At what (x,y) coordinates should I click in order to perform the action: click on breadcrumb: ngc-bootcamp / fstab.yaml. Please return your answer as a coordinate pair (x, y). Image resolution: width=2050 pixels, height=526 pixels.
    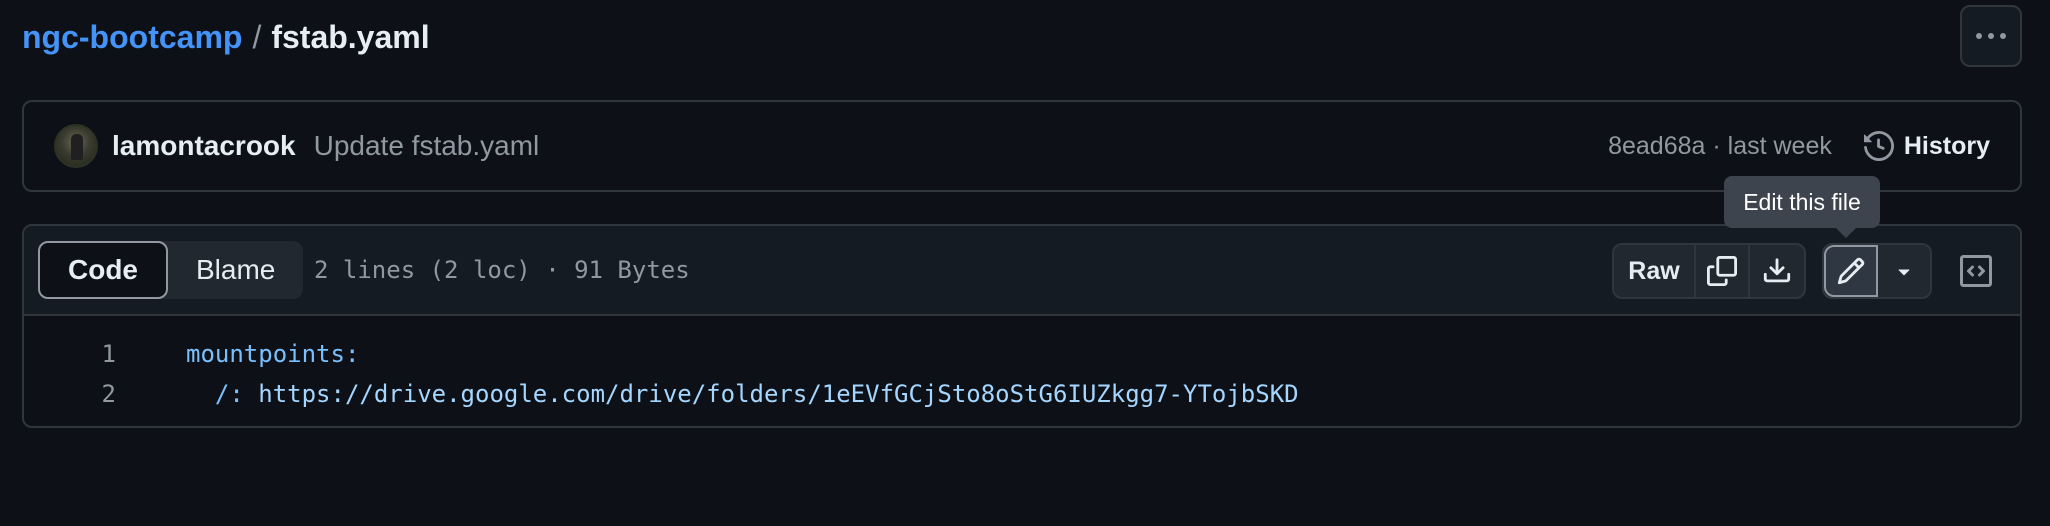
    Looking at the image, I should click on (226, 37).